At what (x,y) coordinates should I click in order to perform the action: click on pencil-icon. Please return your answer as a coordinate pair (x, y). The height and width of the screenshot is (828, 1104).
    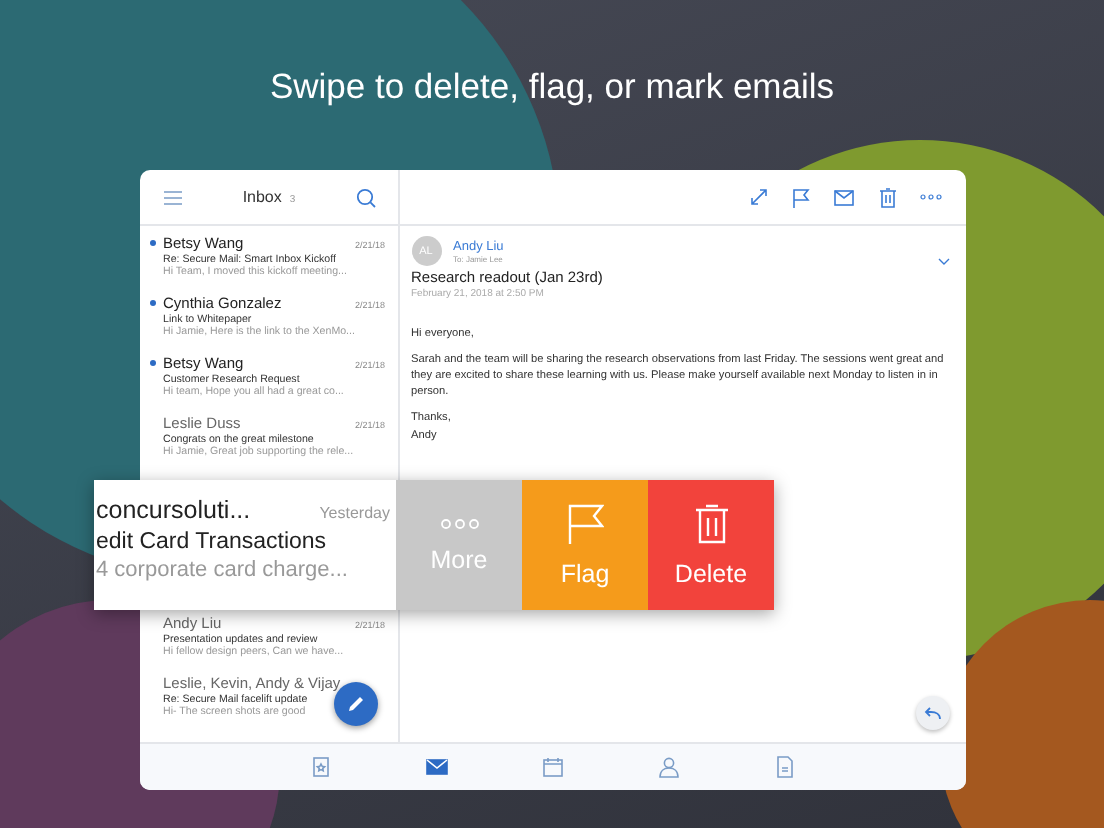
    Looking at the image, I should click on (356, 704).